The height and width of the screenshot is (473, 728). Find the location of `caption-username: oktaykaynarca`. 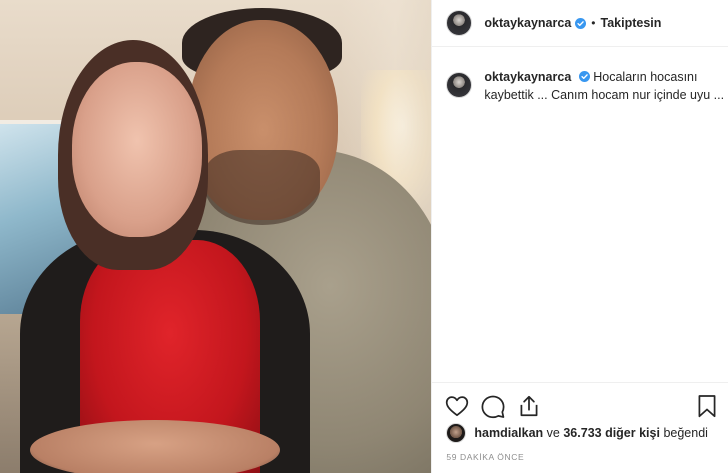

caption-username: oktaykaynarca is located at coordinates (527, 77).